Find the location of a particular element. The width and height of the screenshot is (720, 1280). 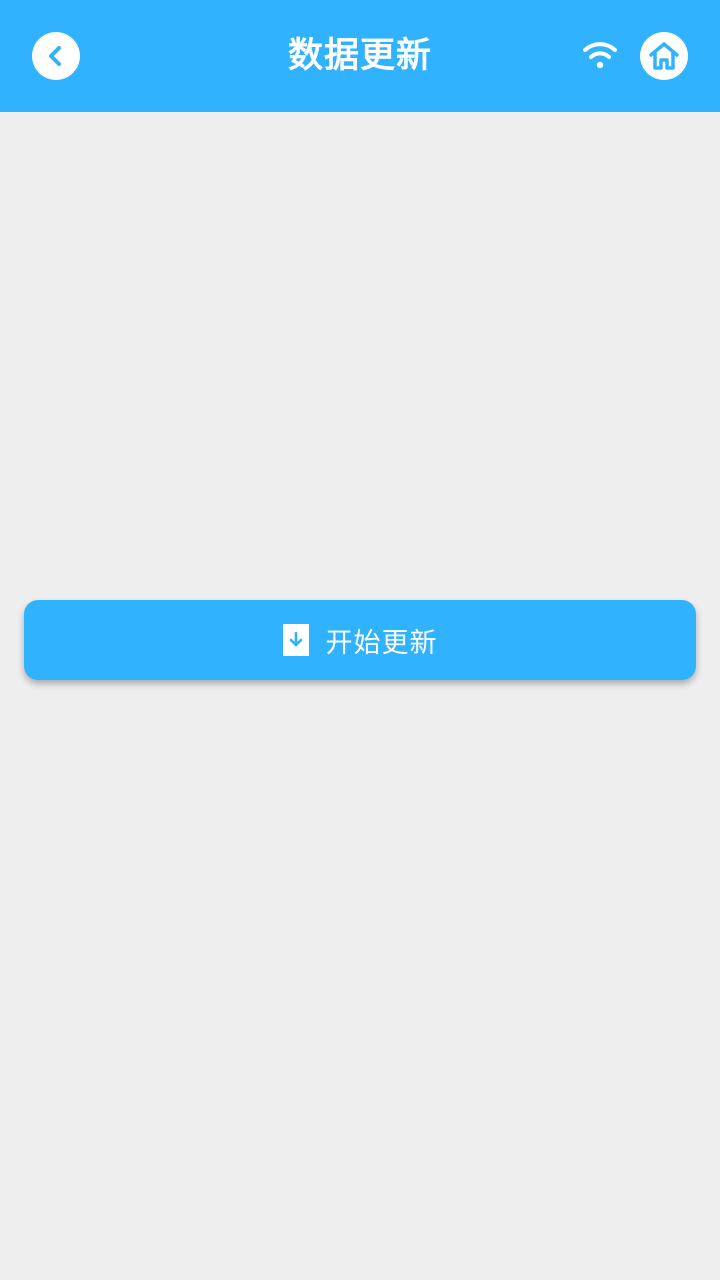

page-title: 数据更新 is located at coordinates (359, 56).